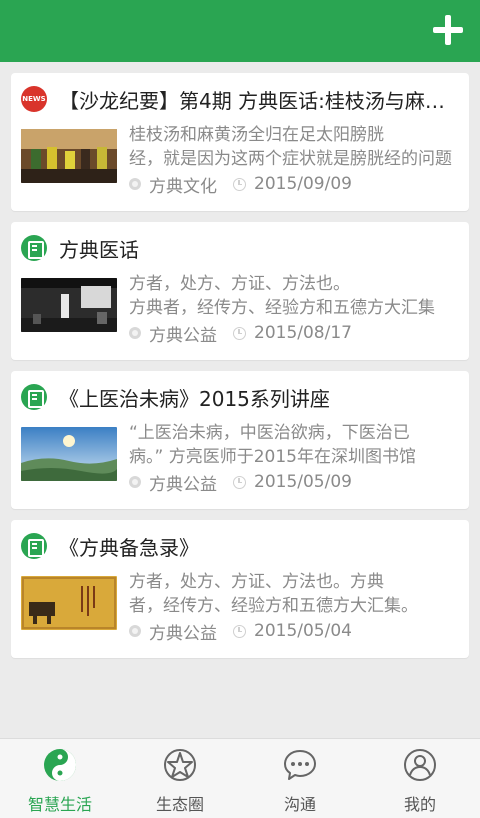  What do you see at coordinates (273, 606) in the screenshot?
I see `description-line: 者，经传方、经验方和五德方大汇集。` at bounding box center [273, 606].